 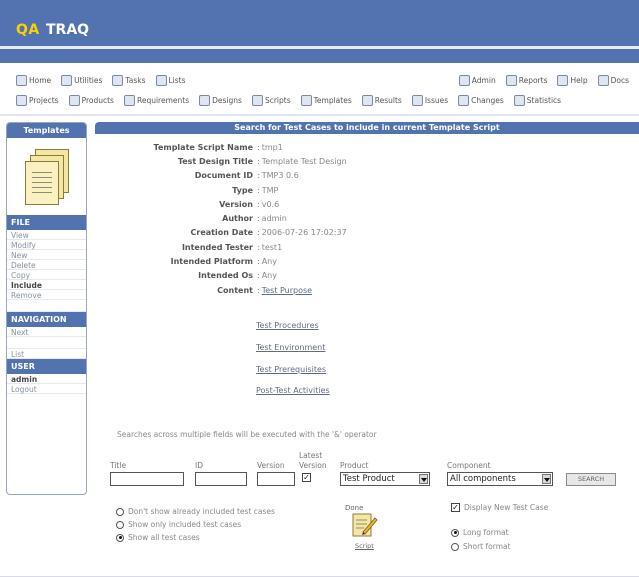 I want to click on toolbar-admin-label: Admin, so click(x=483, y=80).